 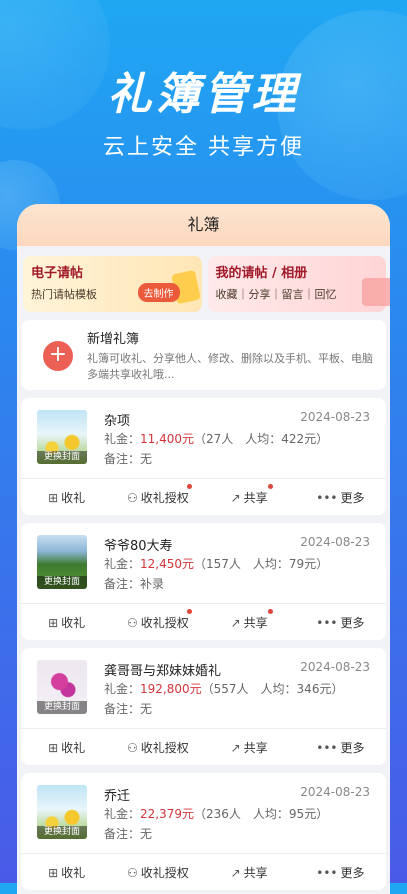 What do you see at coordinates (112, 284) in the screenshot?
I see `e-invitation-card: 电子请帖 热门请帖模板 去制作` at bounding box center [112, 284].